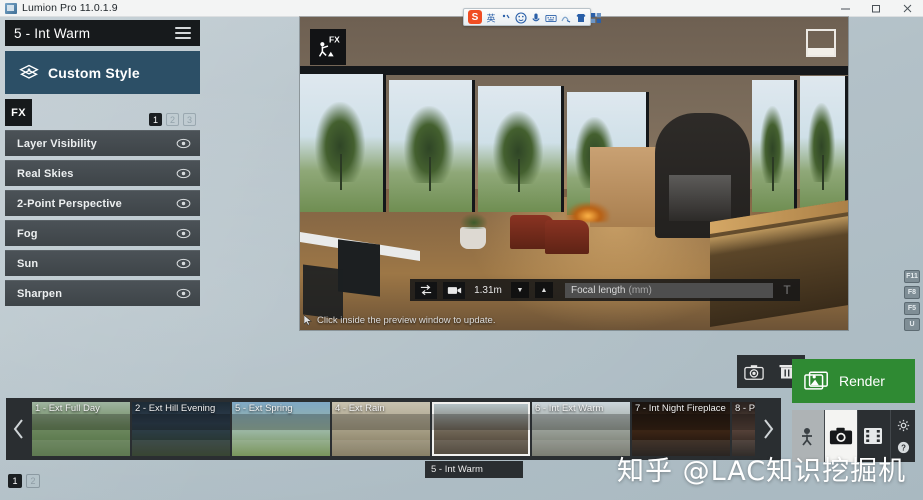  I want to click on viewport-control-bar: 1.31m ▼ ▲ Focal length (mm) T, so click(605, 290).